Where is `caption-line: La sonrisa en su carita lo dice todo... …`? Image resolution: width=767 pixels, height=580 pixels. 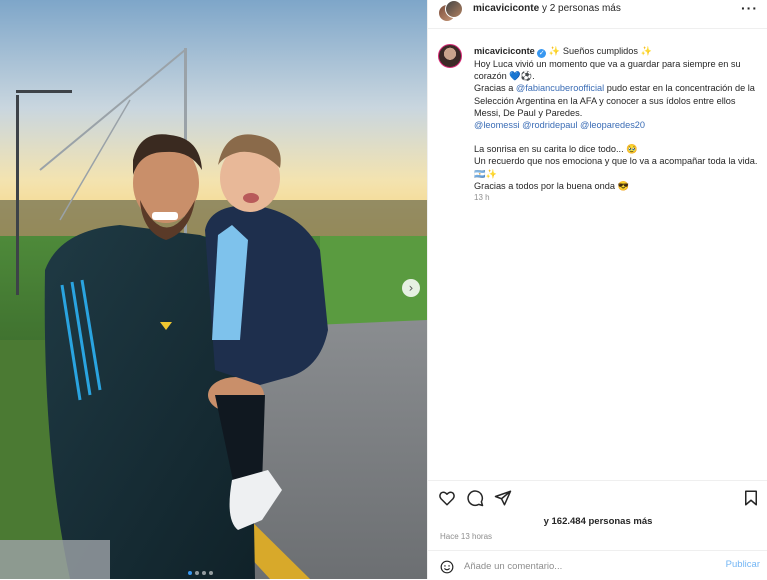 caption-line: La sonrisa en su carita lo dice todo... … is located at coordinates (556, 149).